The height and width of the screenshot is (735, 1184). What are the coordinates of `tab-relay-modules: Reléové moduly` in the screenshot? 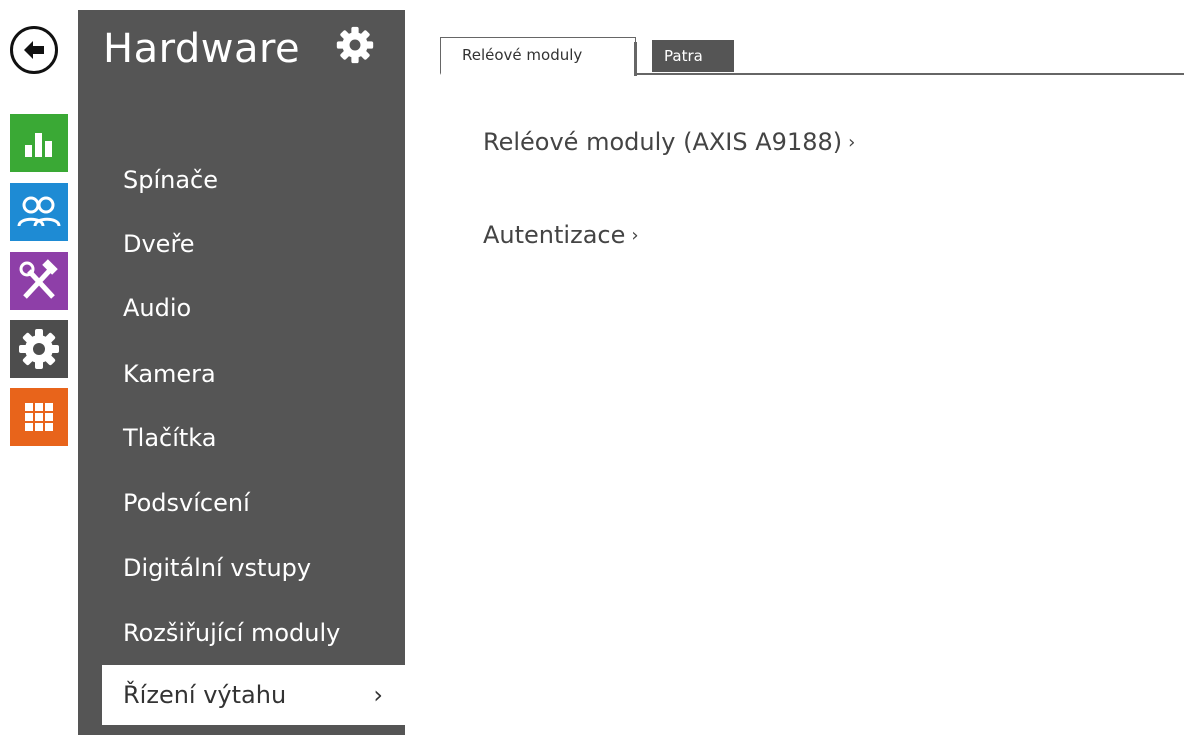 It's located at (538, 56).